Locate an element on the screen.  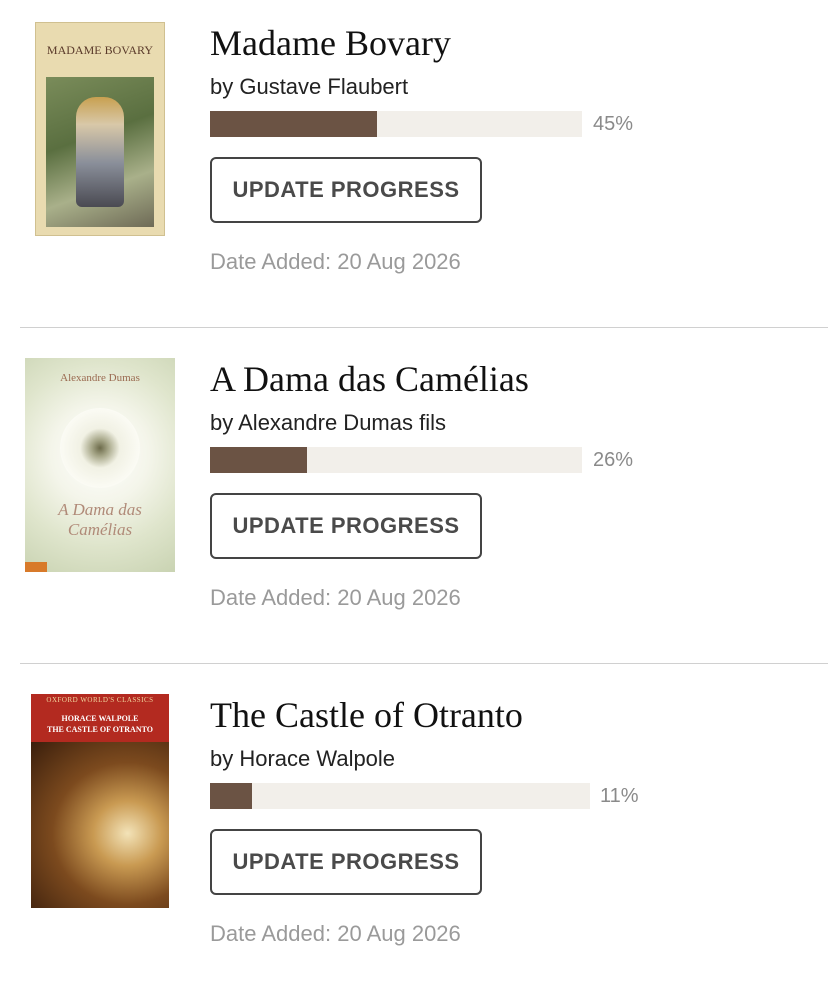
book-title: Madame Bovary is located at coordinates (330, 43).